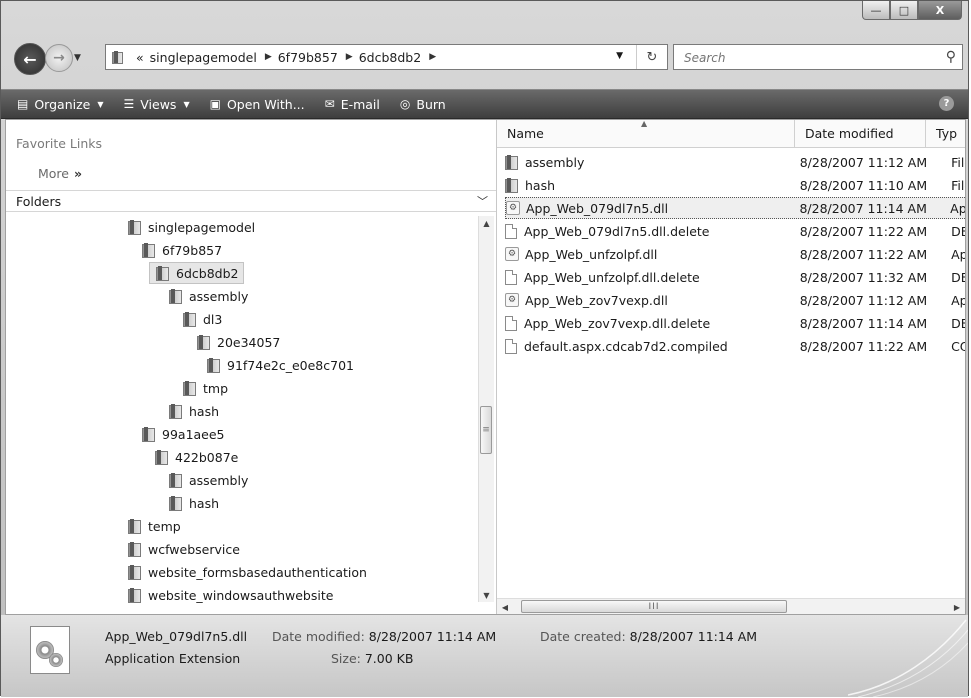  I want to click on tree-item: 20e34057, so click(238, 342).